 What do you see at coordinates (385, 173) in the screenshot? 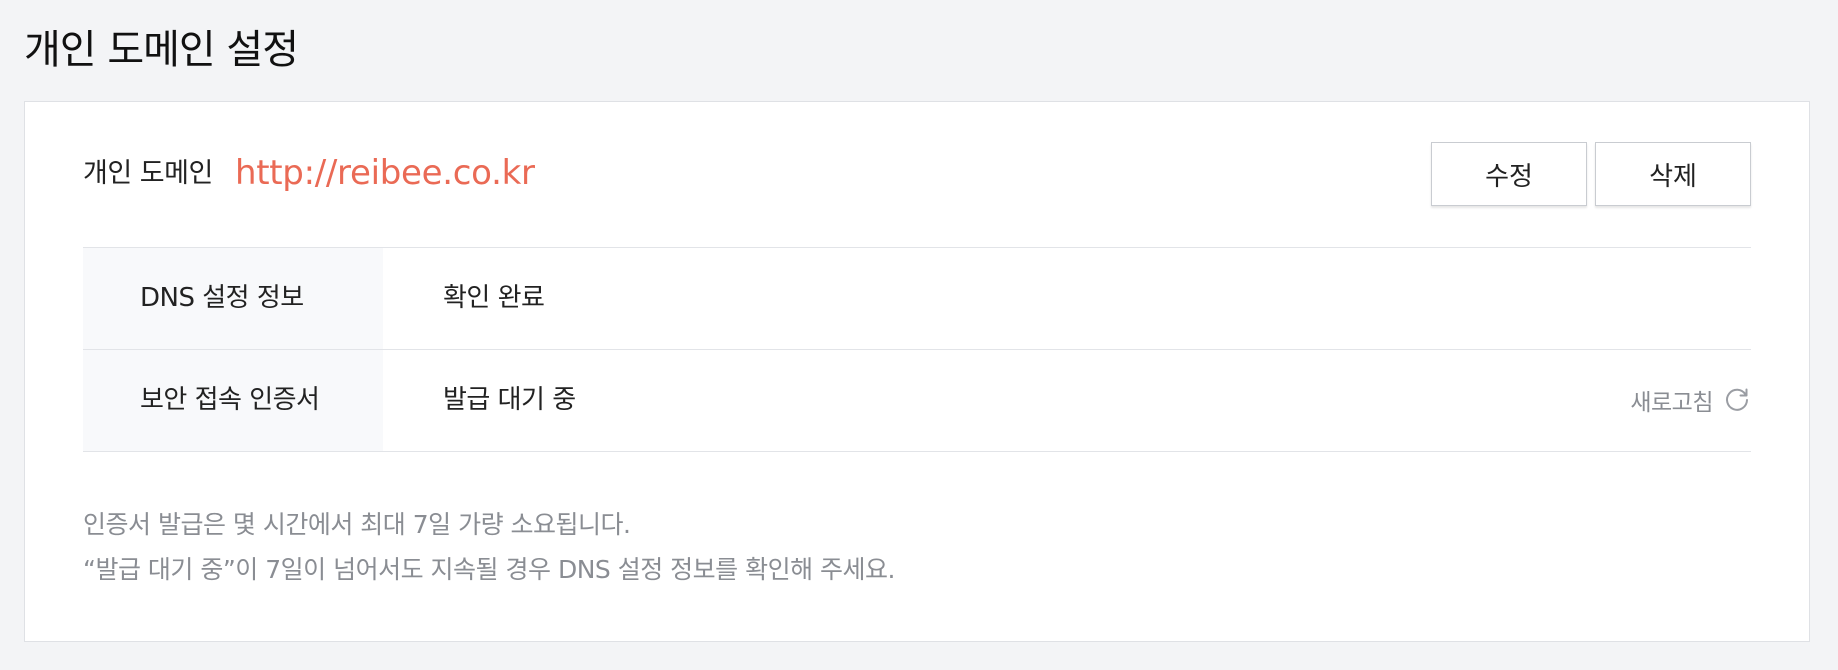
I see `domain-url-link: http://reibee.co.kr` at bounding box center [385, 173].